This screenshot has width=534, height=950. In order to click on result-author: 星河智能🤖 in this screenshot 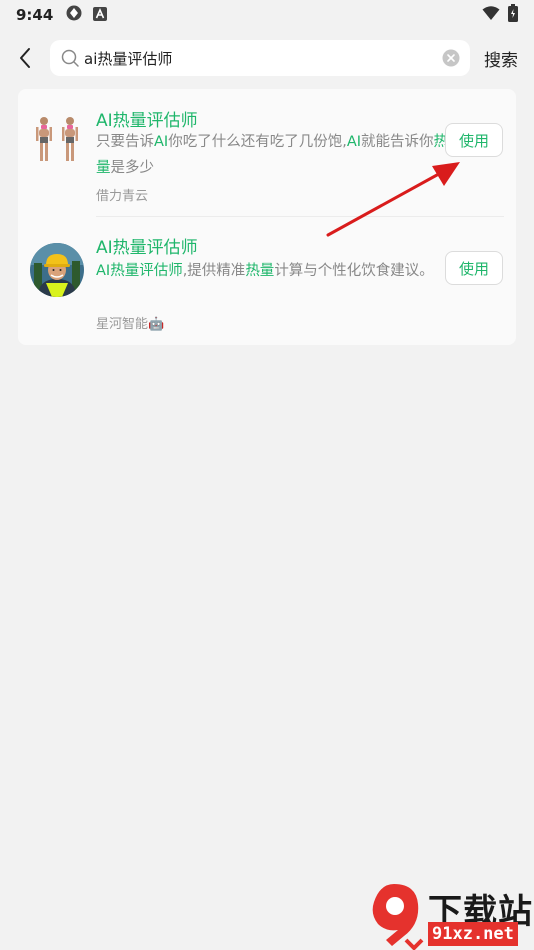, I will do `click(130, 324)`.